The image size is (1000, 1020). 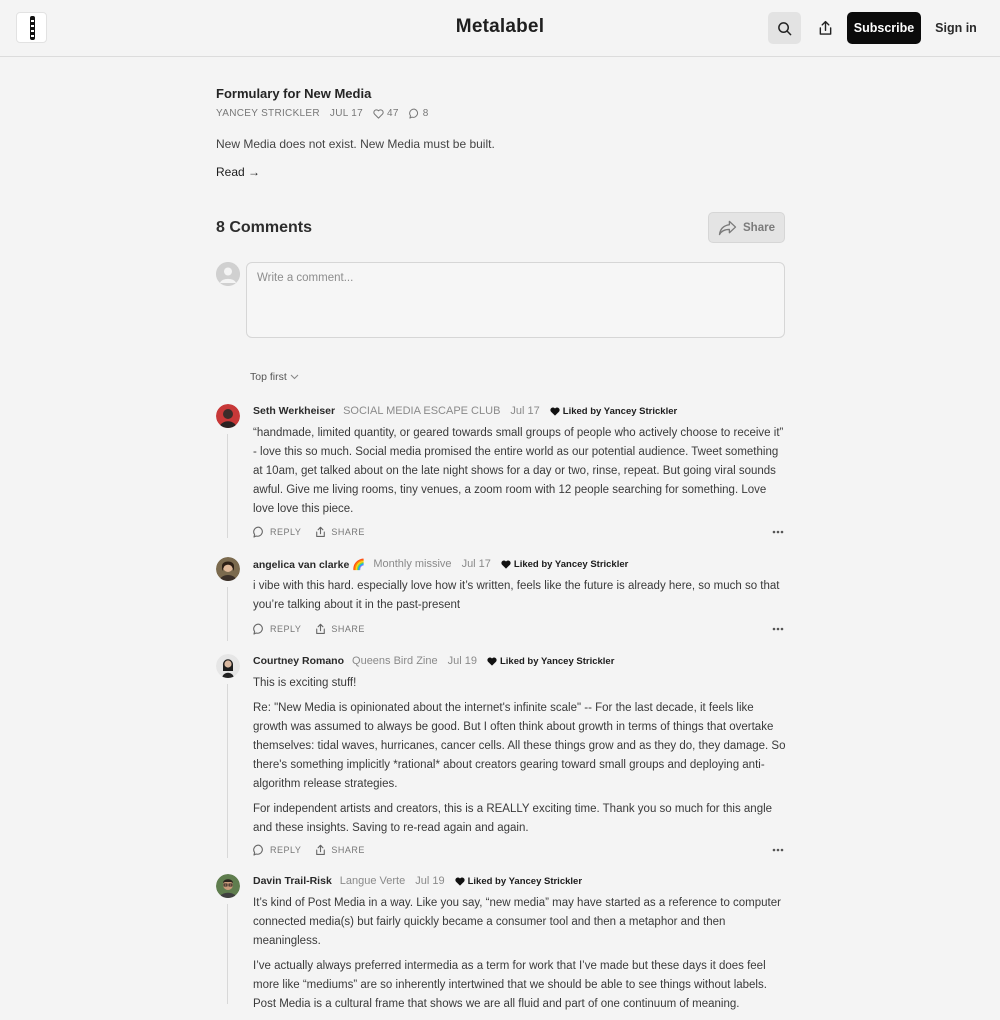 What do you see at coordinates (759, 227) in the screenshot?
I see `share-comments-label: Share` at bounding box center [759, 227].